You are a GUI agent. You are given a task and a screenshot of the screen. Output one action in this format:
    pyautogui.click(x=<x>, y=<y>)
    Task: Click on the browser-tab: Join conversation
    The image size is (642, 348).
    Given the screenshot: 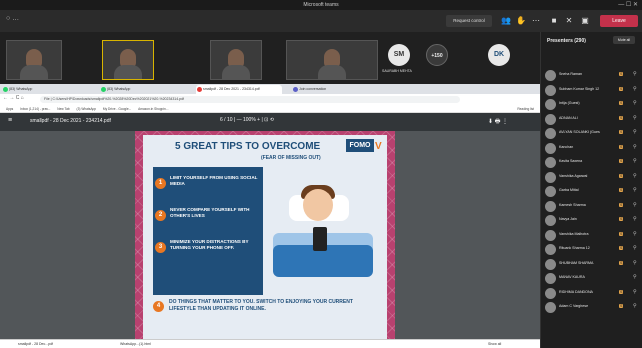 What is the action you would take?
    pyautogui.click(x=327, y=89)
    